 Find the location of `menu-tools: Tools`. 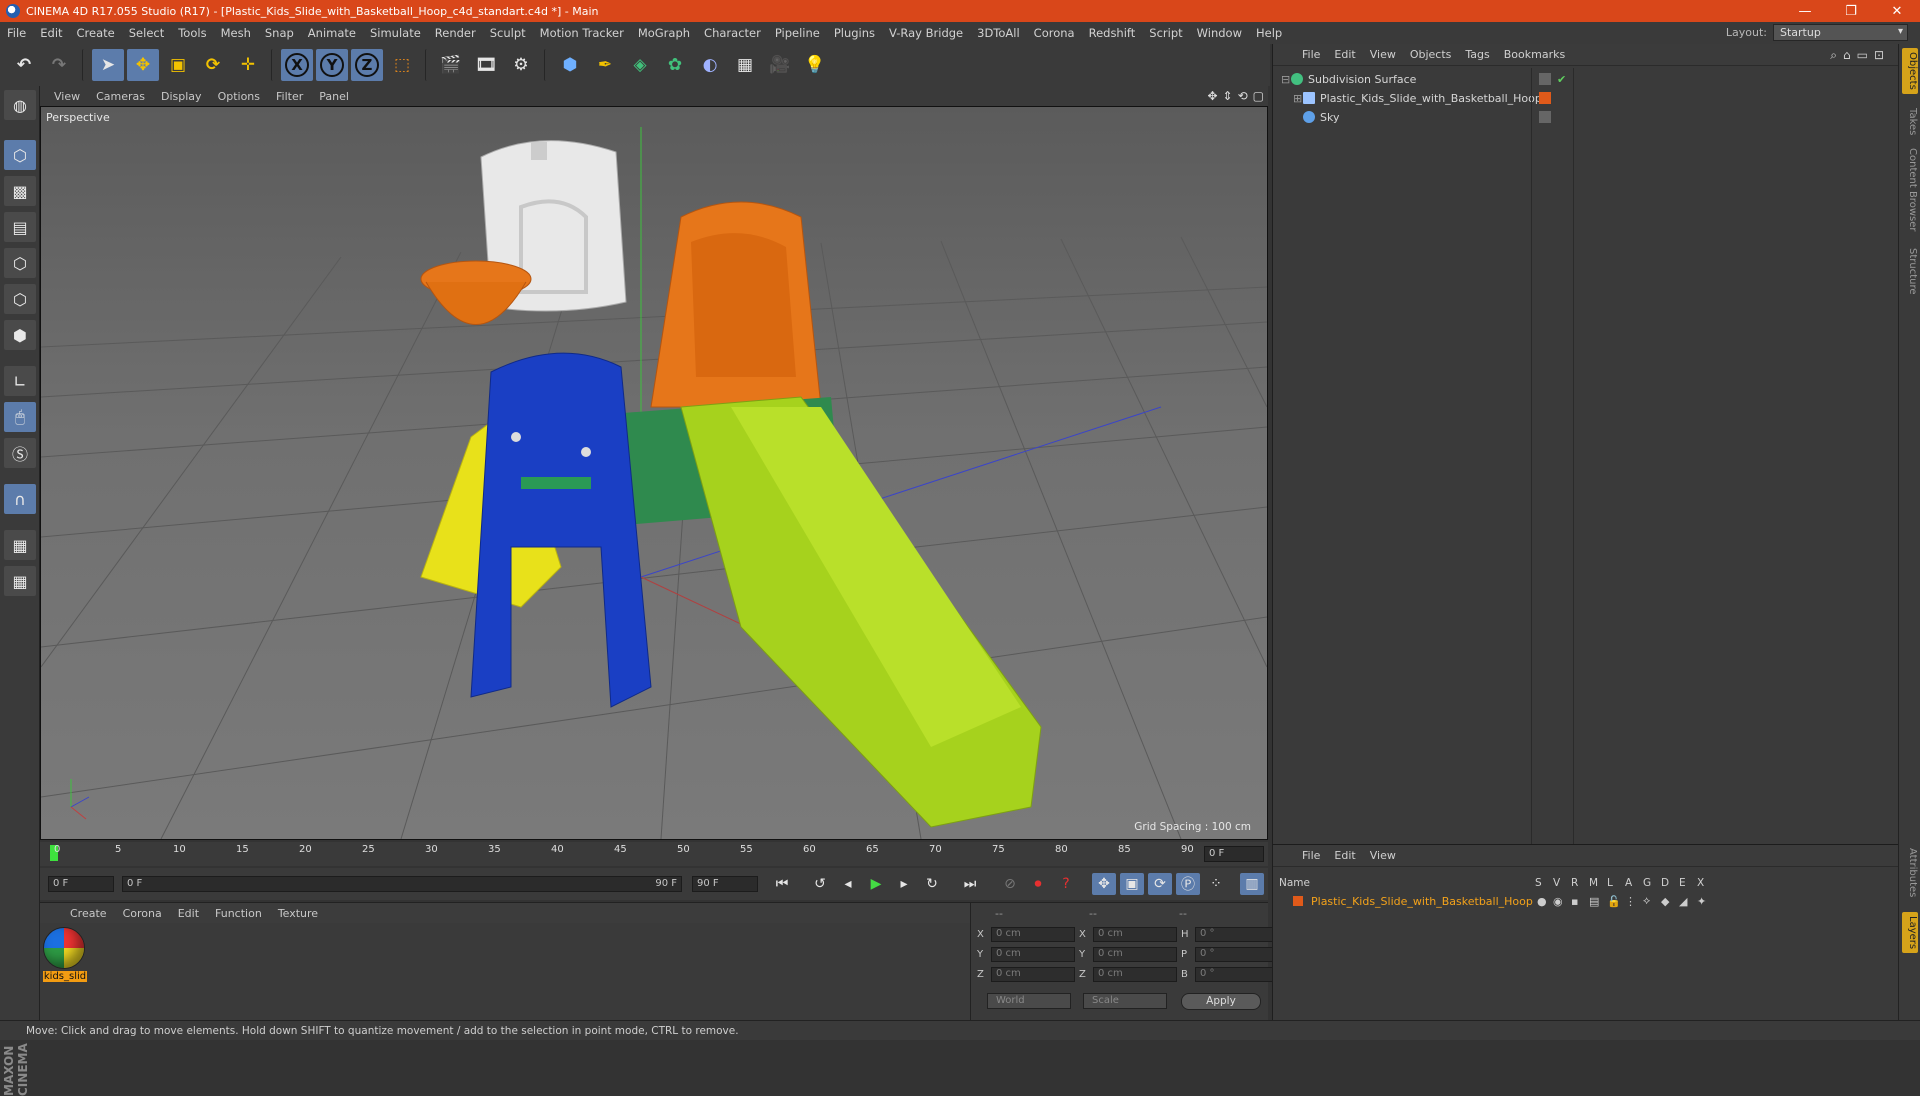

menu-tools: Tools is located at coordinates (192, 33).